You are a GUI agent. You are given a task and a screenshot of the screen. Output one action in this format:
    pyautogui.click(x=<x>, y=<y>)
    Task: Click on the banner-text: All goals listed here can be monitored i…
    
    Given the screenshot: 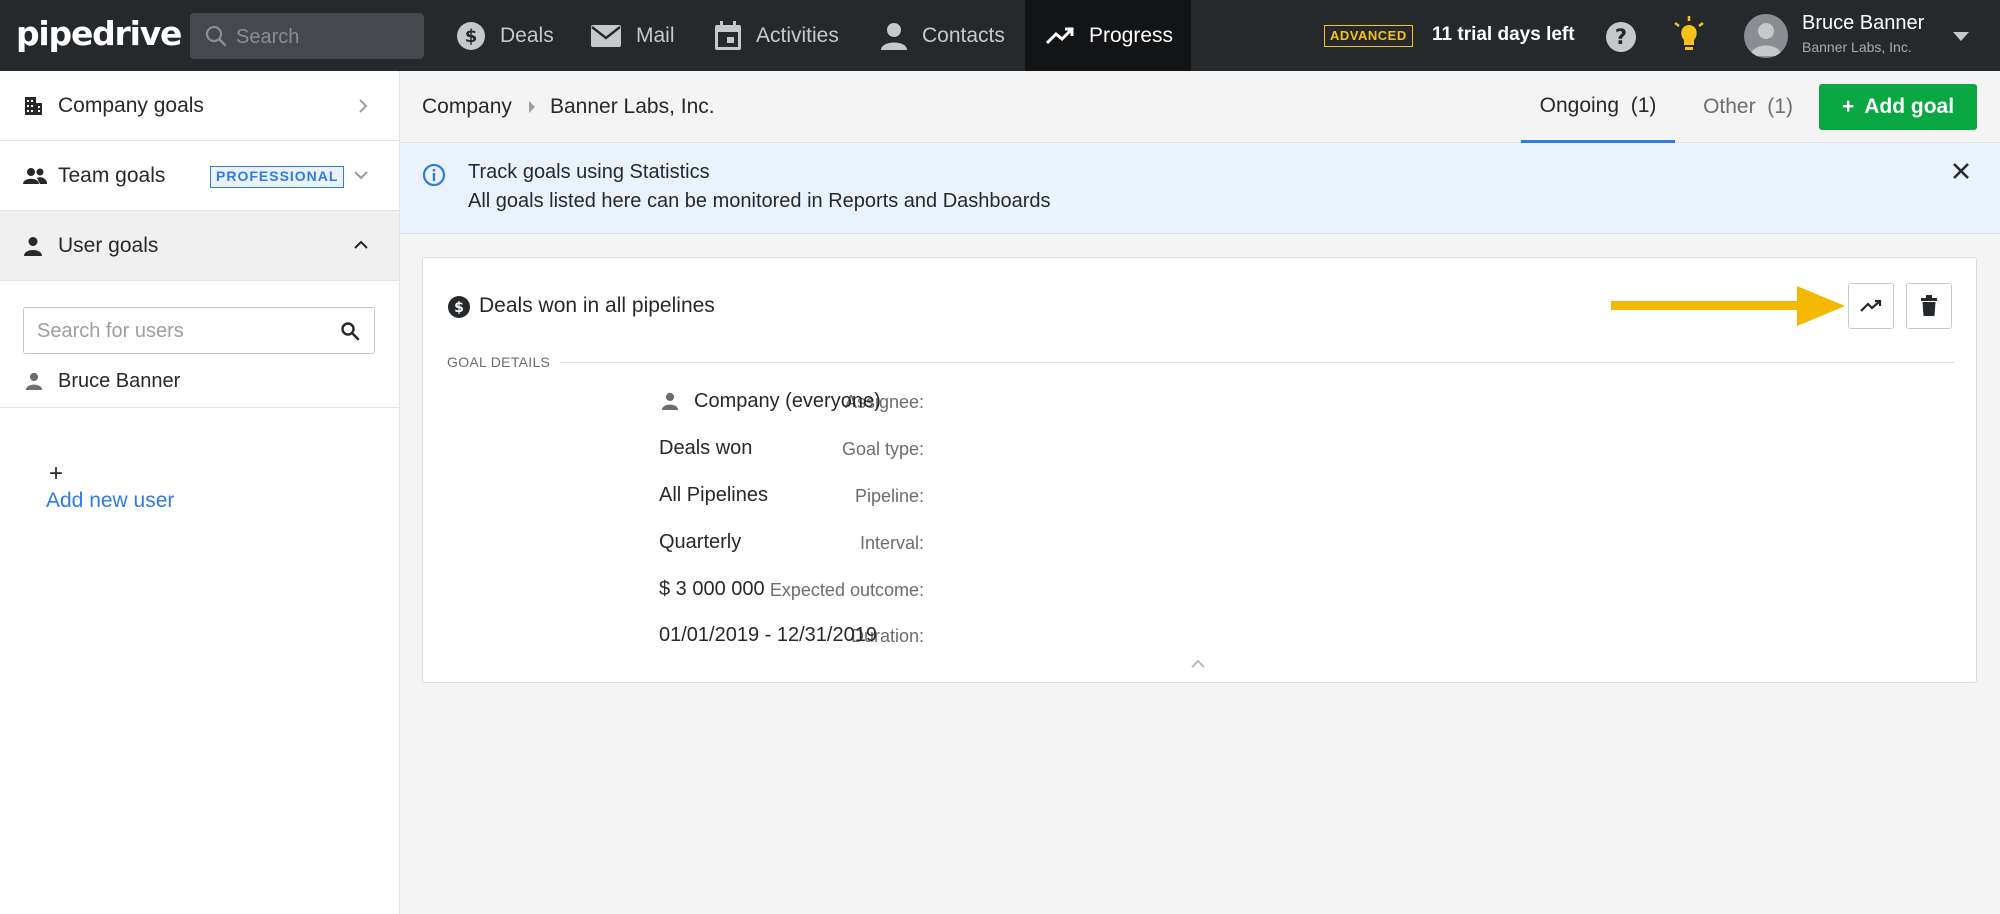 What is the action you would take?
    pyautogui.click(x=759, y=201)
    